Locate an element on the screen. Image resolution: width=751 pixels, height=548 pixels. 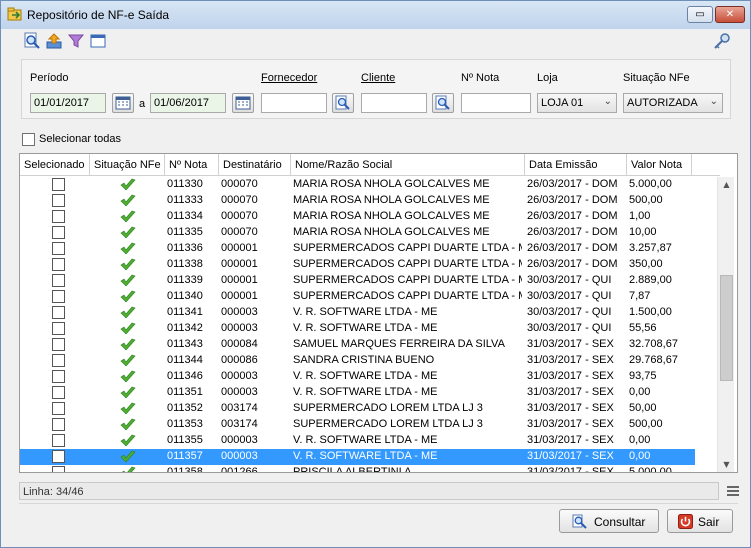
close-button: ✕ is located at coordinates (730, 14).